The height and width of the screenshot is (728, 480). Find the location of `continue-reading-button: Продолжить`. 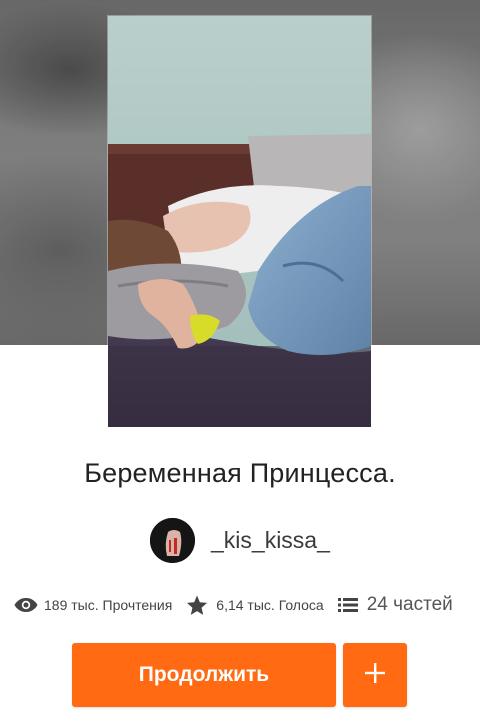

continue-reading-button: Продолжить is located at coordinates (204, 675).